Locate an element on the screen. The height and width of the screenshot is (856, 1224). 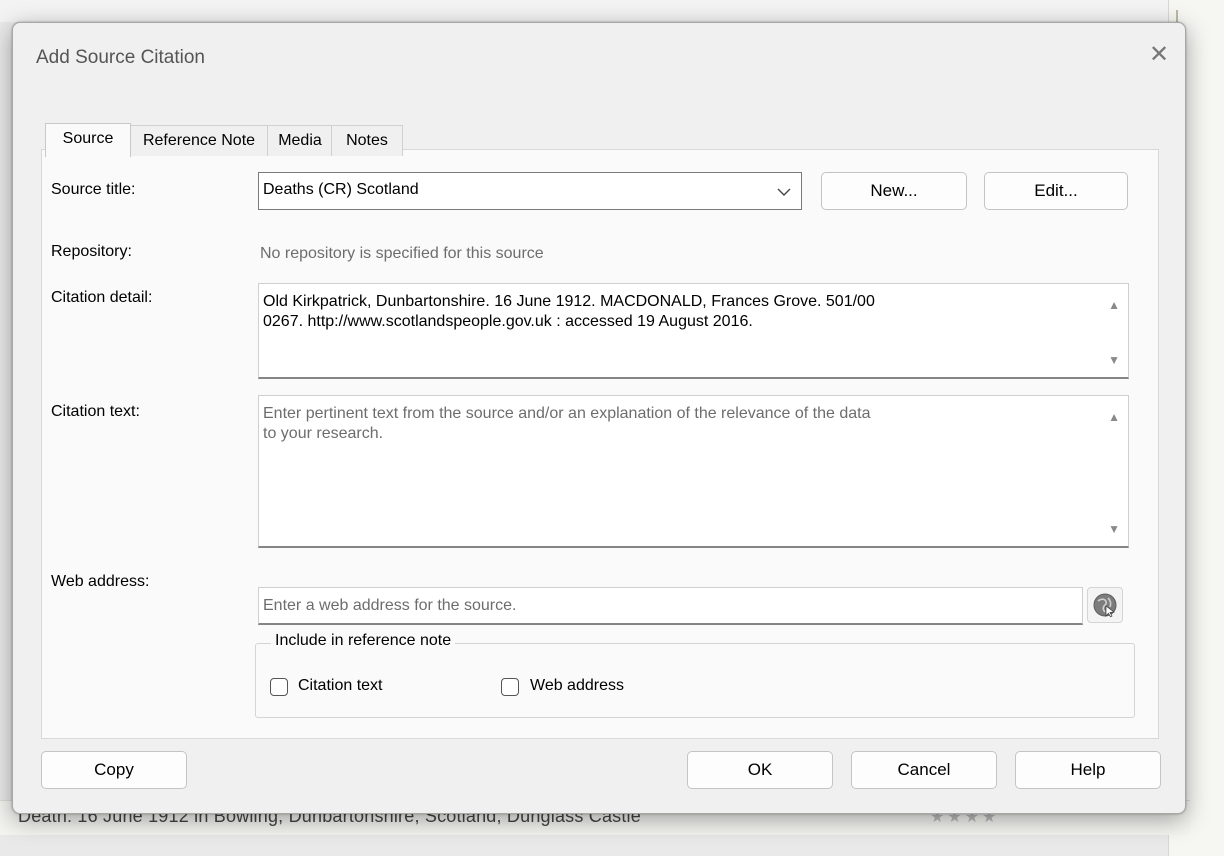
tab-reference-note: Reference Note is located at coordinates (199, 140).